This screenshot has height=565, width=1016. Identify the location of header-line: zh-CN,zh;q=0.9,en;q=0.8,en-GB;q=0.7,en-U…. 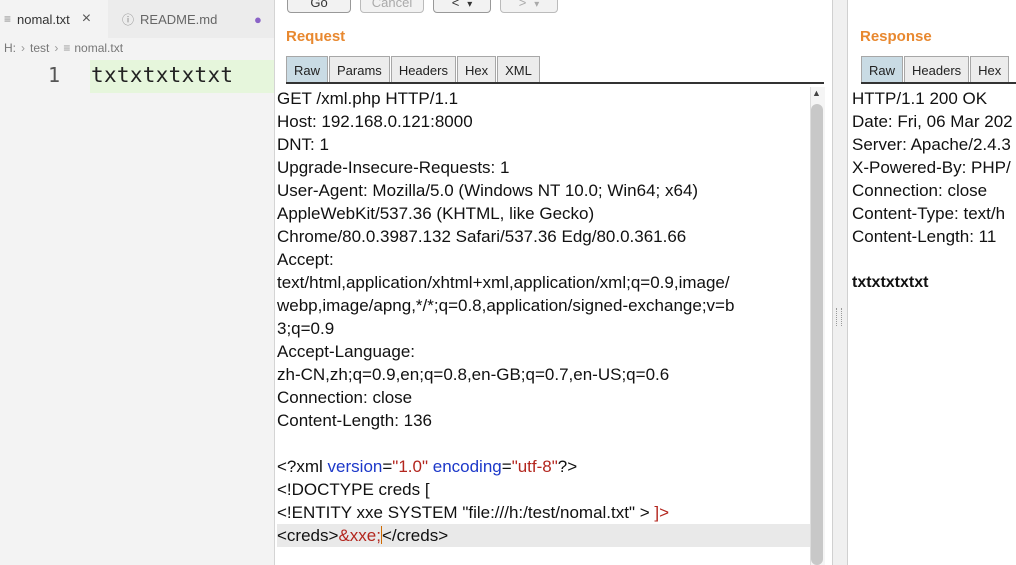
(473, 374).